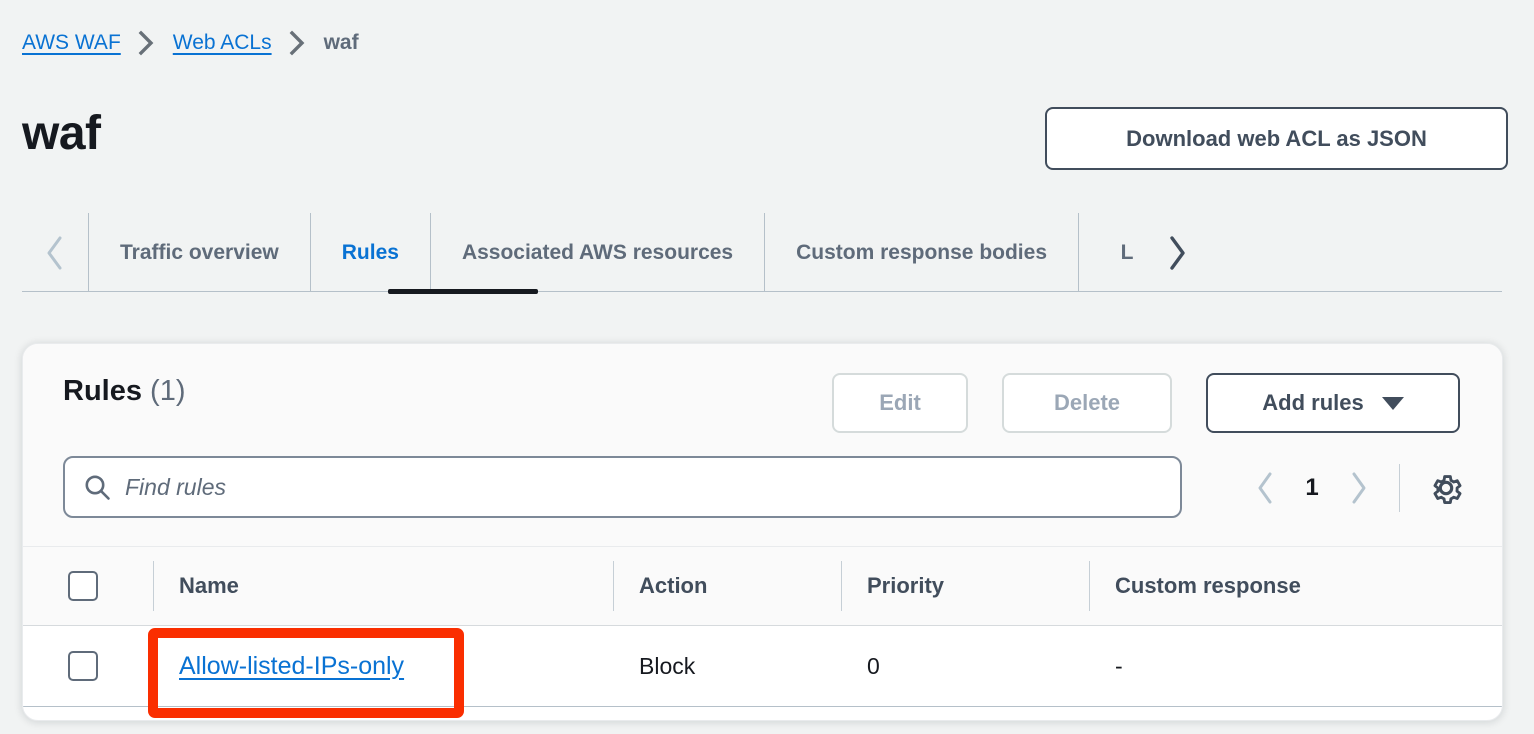 The width and height of the screenshot is (1534, 734). I want to click on tab-label: Associated AWS resources, so click(597, 252).